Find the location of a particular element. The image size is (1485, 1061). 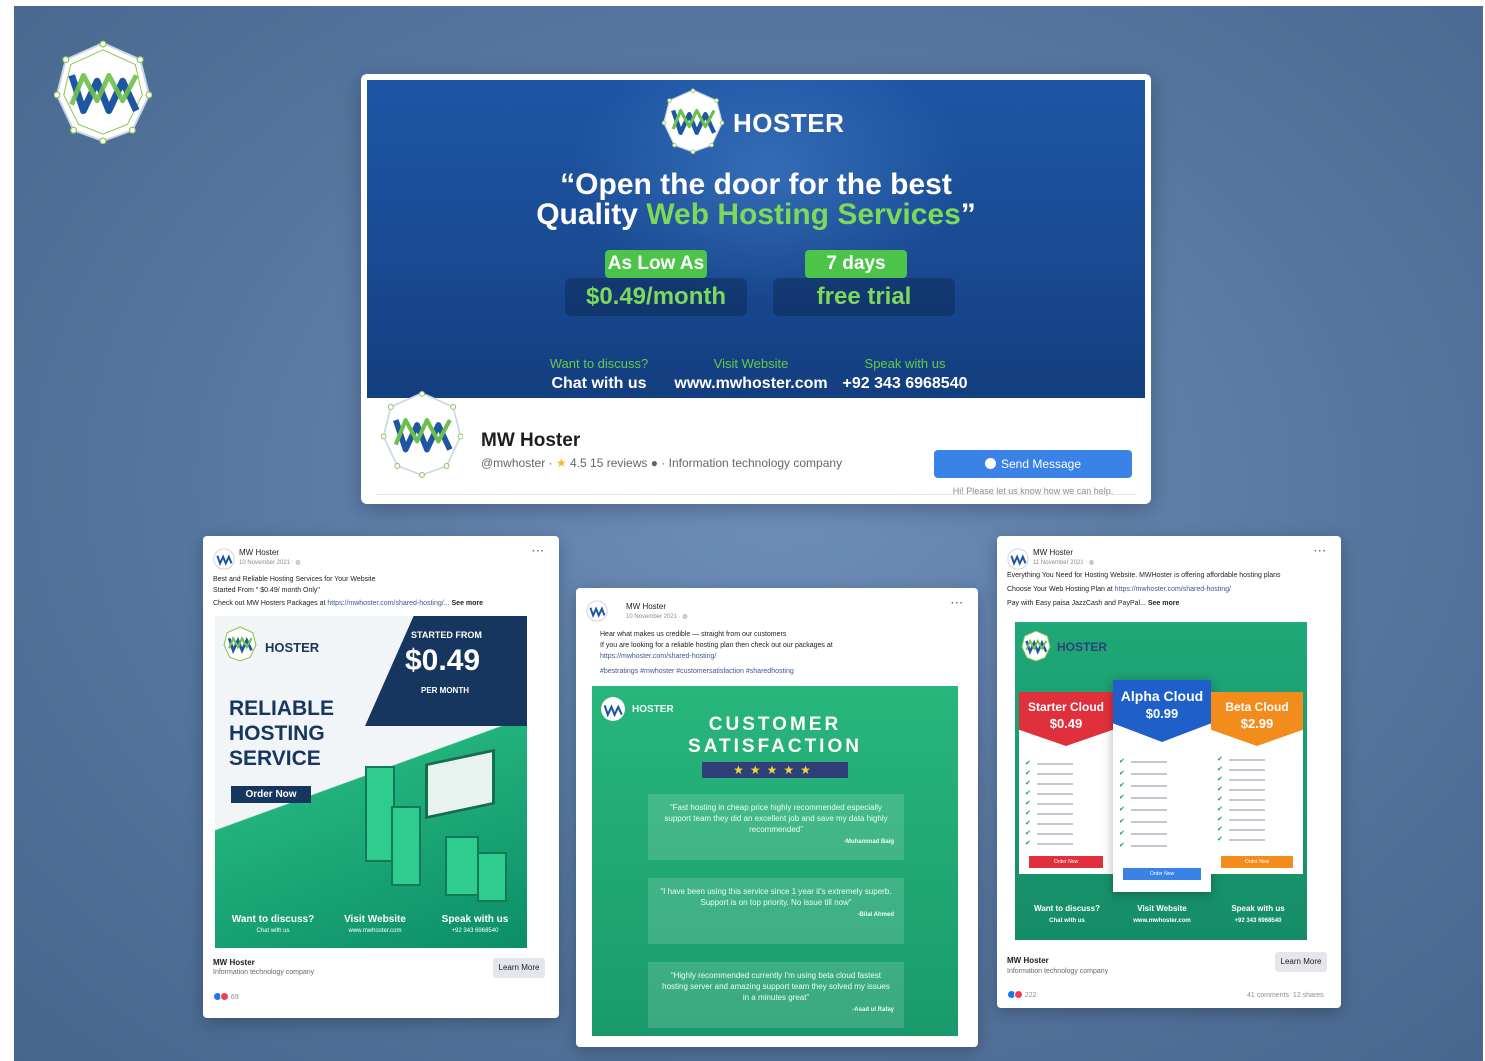

contact-chat: Want to discuss? Chat with us is located at coordinates (599, 374).